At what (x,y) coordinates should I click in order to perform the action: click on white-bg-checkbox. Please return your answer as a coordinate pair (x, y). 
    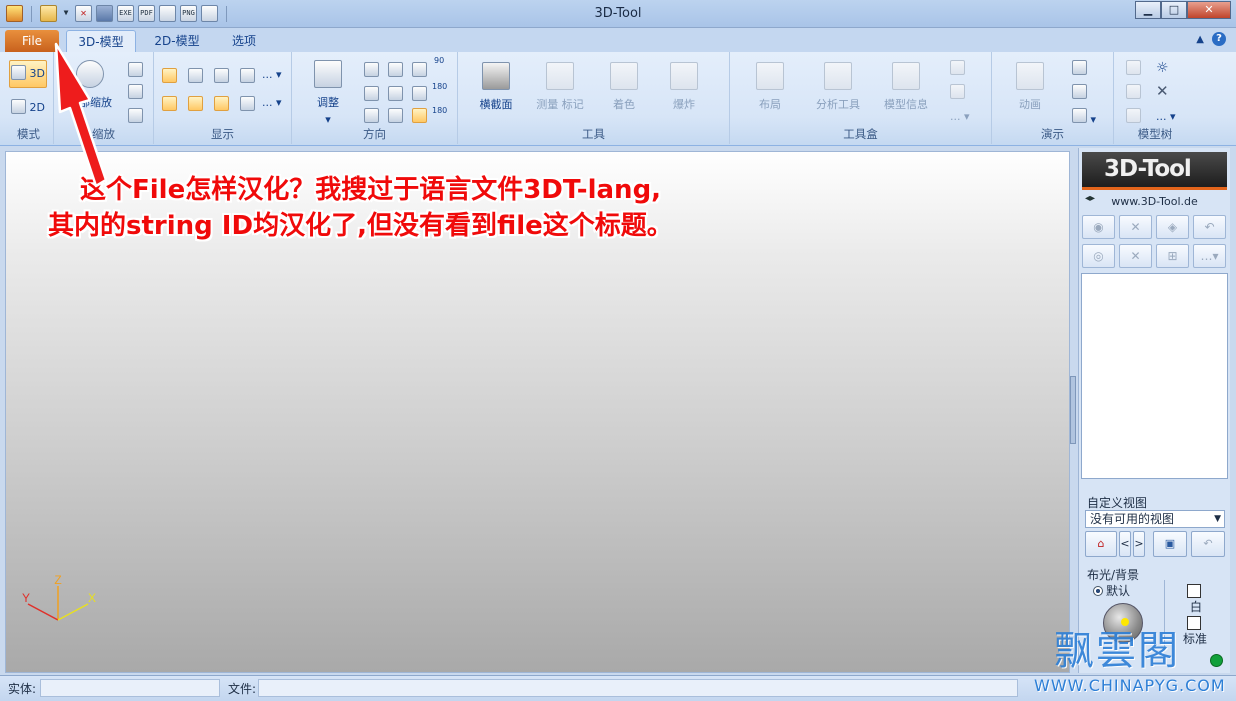
    Looking at the image, I should click on (1194, 591).